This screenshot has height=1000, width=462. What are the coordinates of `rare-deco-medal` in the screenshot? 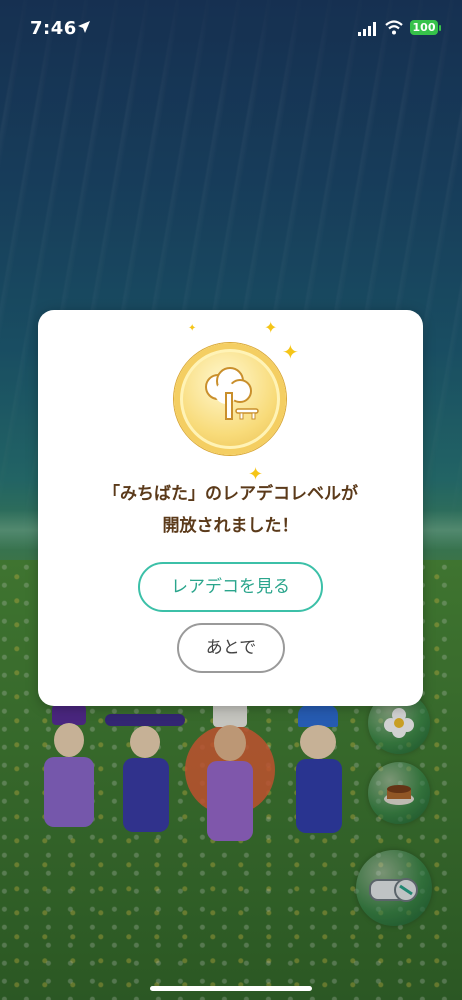 It's located at (230, 399).